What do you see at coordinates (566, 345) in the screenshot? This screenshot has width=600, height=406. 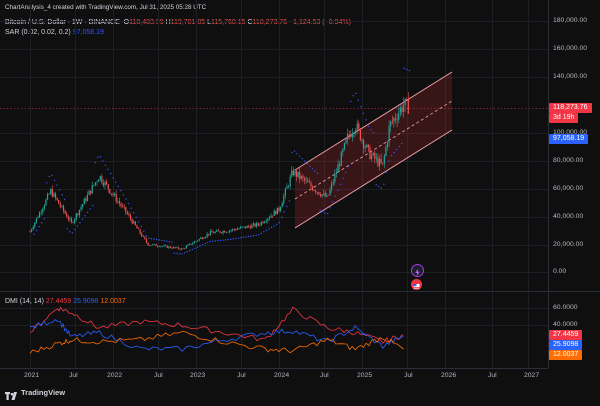 I see `dmi-plus-di-badge: 25.9098` at bounding box center [566, 345].